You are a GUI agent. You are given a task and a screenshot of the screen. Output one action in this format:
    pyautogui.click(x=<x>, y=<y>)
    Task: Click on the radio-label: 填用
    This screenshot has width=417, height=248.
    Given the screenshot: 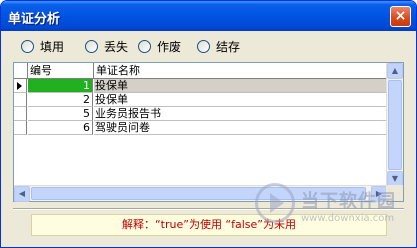 What is the action you would take?
    pyautogui.click(x=52, y=47)
    